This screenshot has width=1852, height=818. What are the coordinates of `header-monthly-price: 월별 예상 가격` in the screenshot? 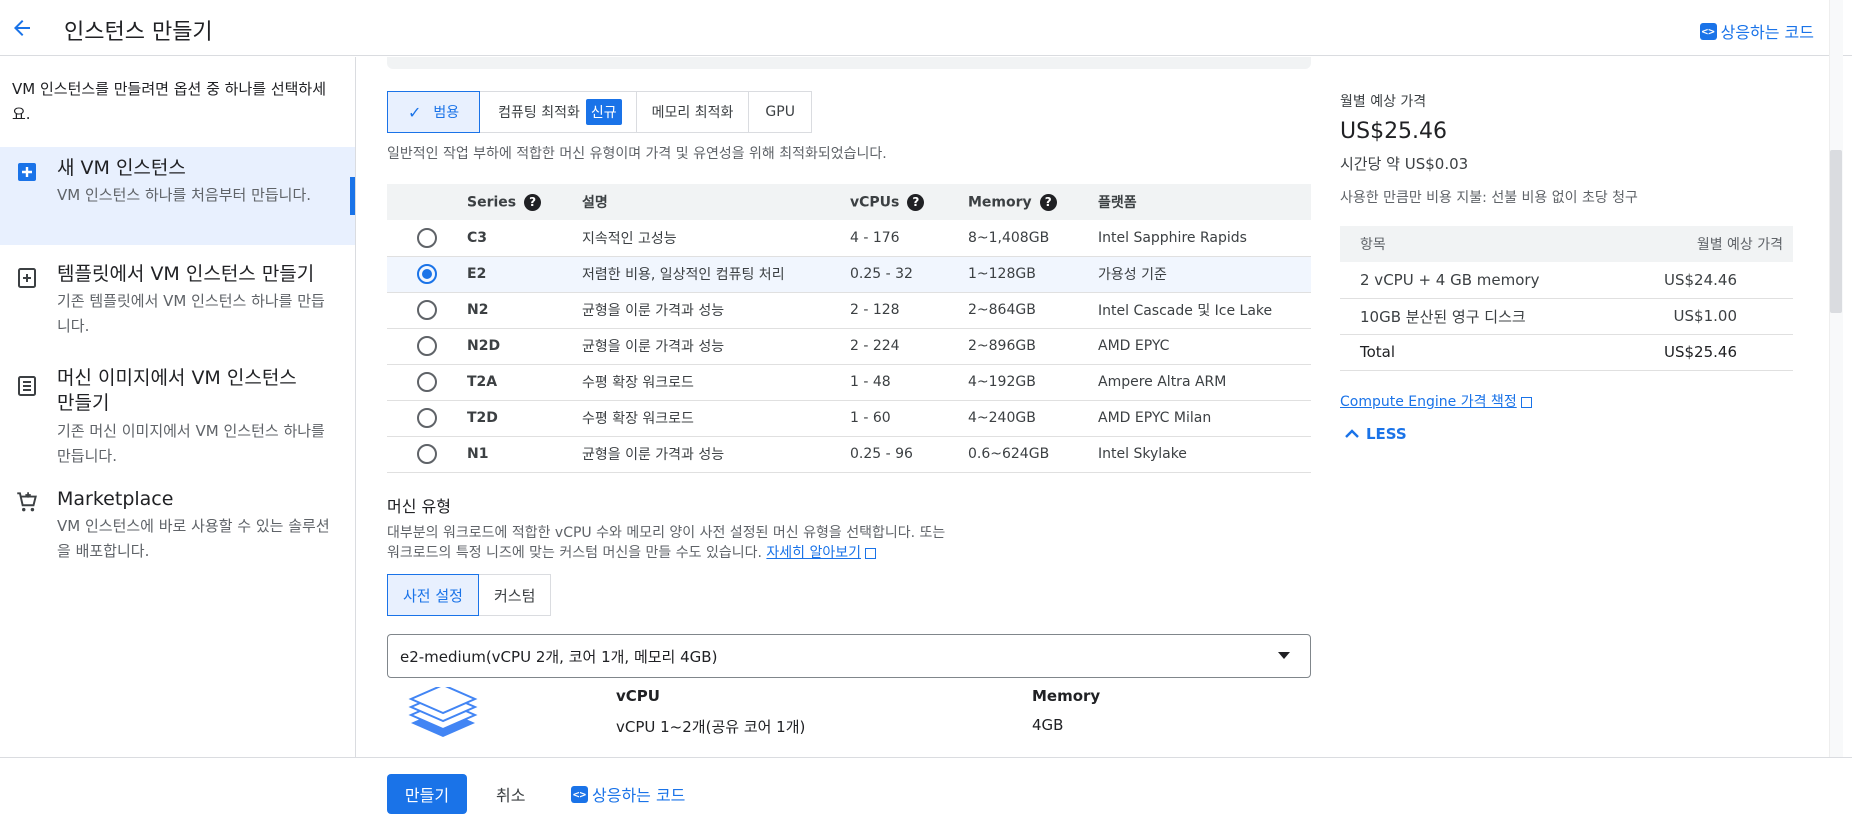 It's located at (1696, 244).